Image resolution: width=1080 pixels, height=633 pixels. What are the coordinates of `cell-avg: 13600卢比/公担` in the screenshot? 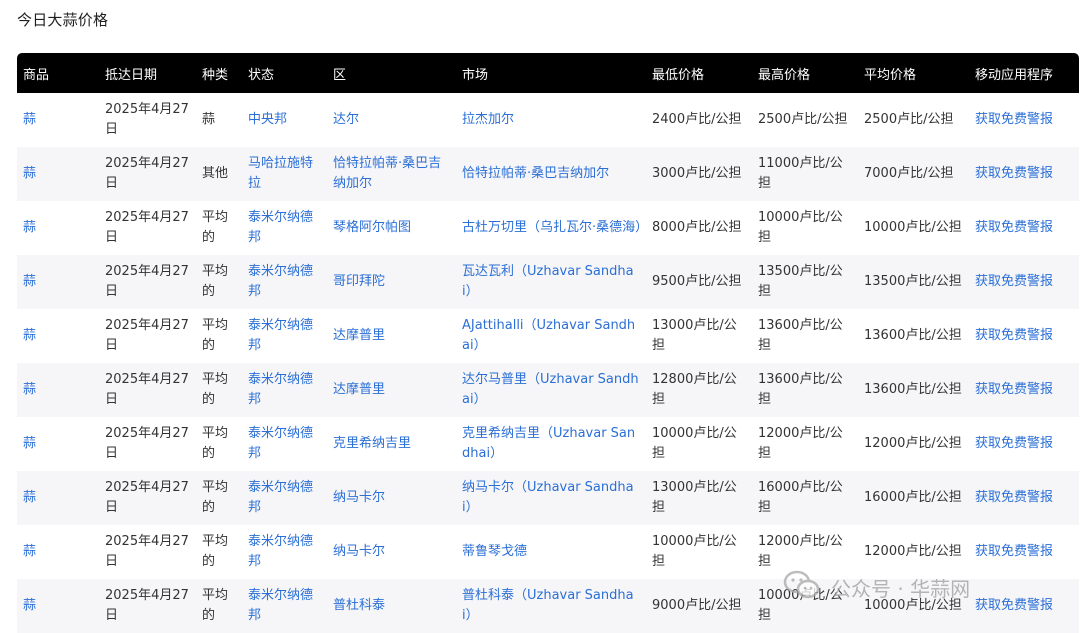 It's located at (913, 336).